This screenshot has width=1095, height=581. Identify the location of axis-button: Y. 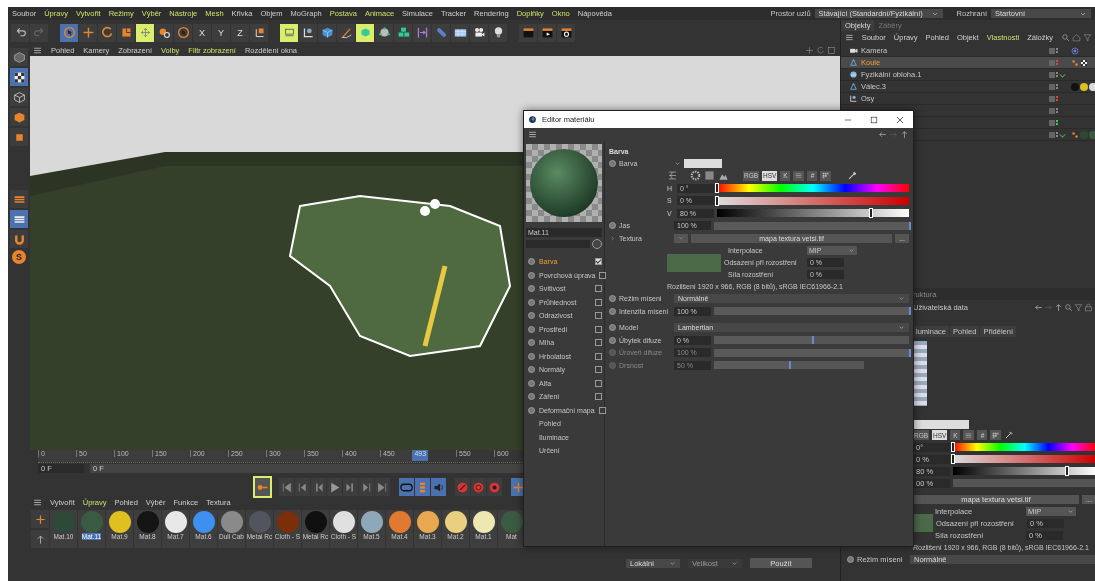
(221, 32).